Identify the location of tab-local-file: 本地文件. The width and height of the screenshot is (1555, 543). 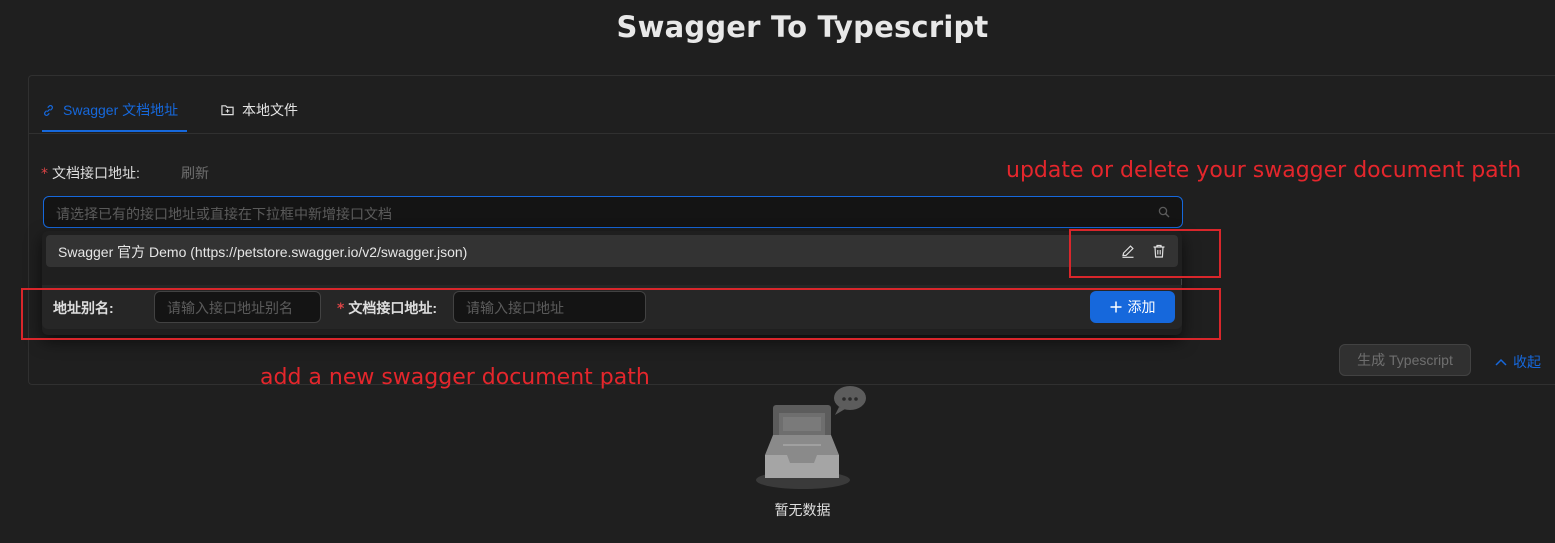
(259, 110).